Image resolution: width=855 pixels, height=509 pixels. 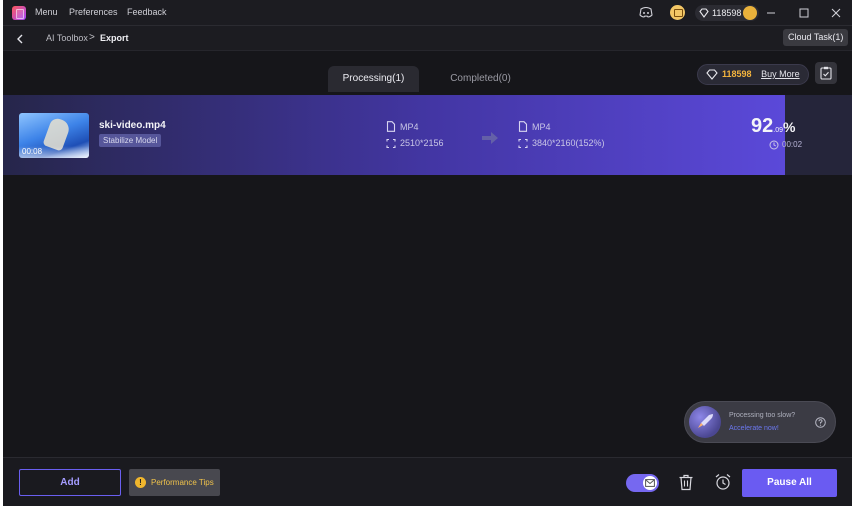 What do you see at coordinates (427, 38) in the screenshot?
I see `breadcrumb: AI Toolbox > Export Cloud Task(1)` at bounding box center [427, 38].